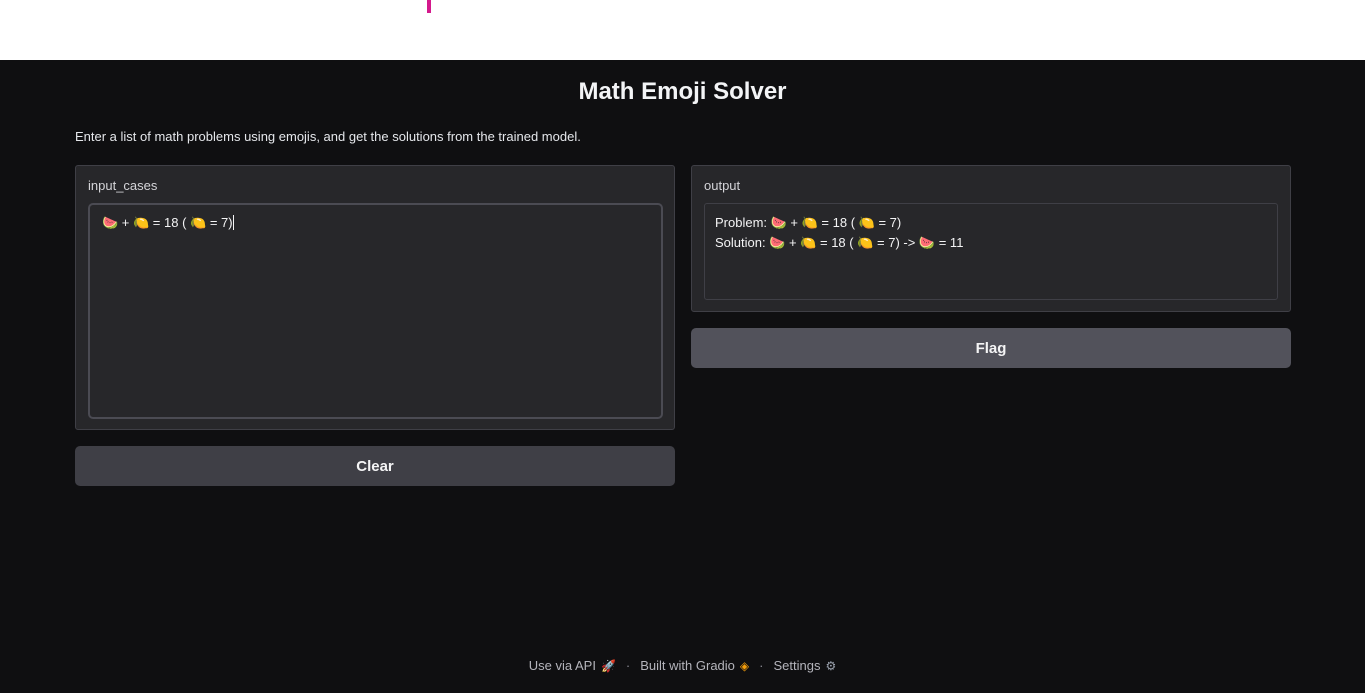  I want to click on input-cases-textarea: 🍉 + 🍋 = 18 ( 🍋 = 7), so click(375, 311).